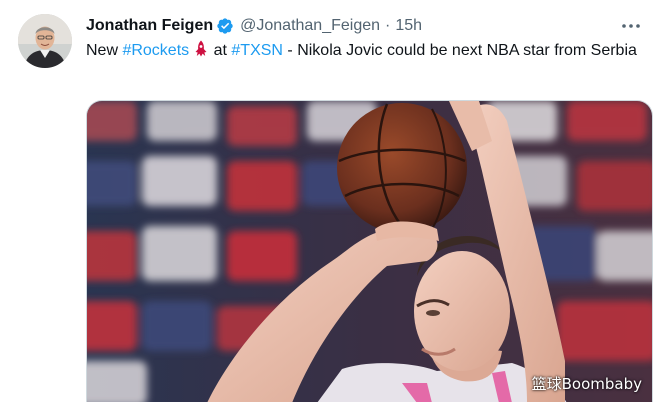  I want to click on verified-badge-icon, so click(225, 26).